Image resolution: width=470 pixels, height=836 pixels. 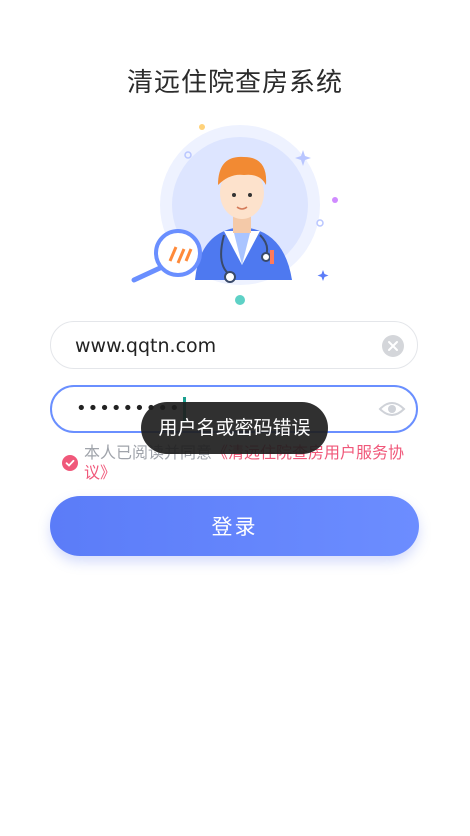 I want to click on app-title: 清远住院查房系统, so click(x=234, y=83).